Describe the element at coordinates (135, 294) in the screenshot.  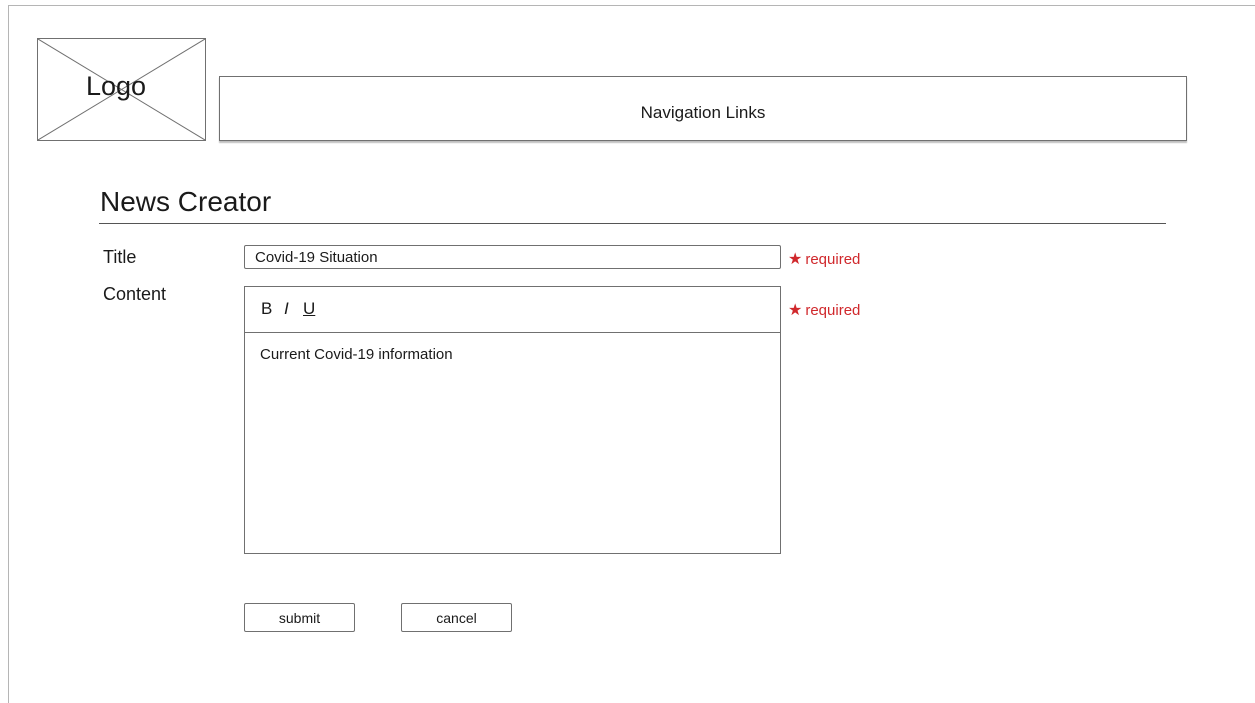
I see `content-label: Content` at that location.